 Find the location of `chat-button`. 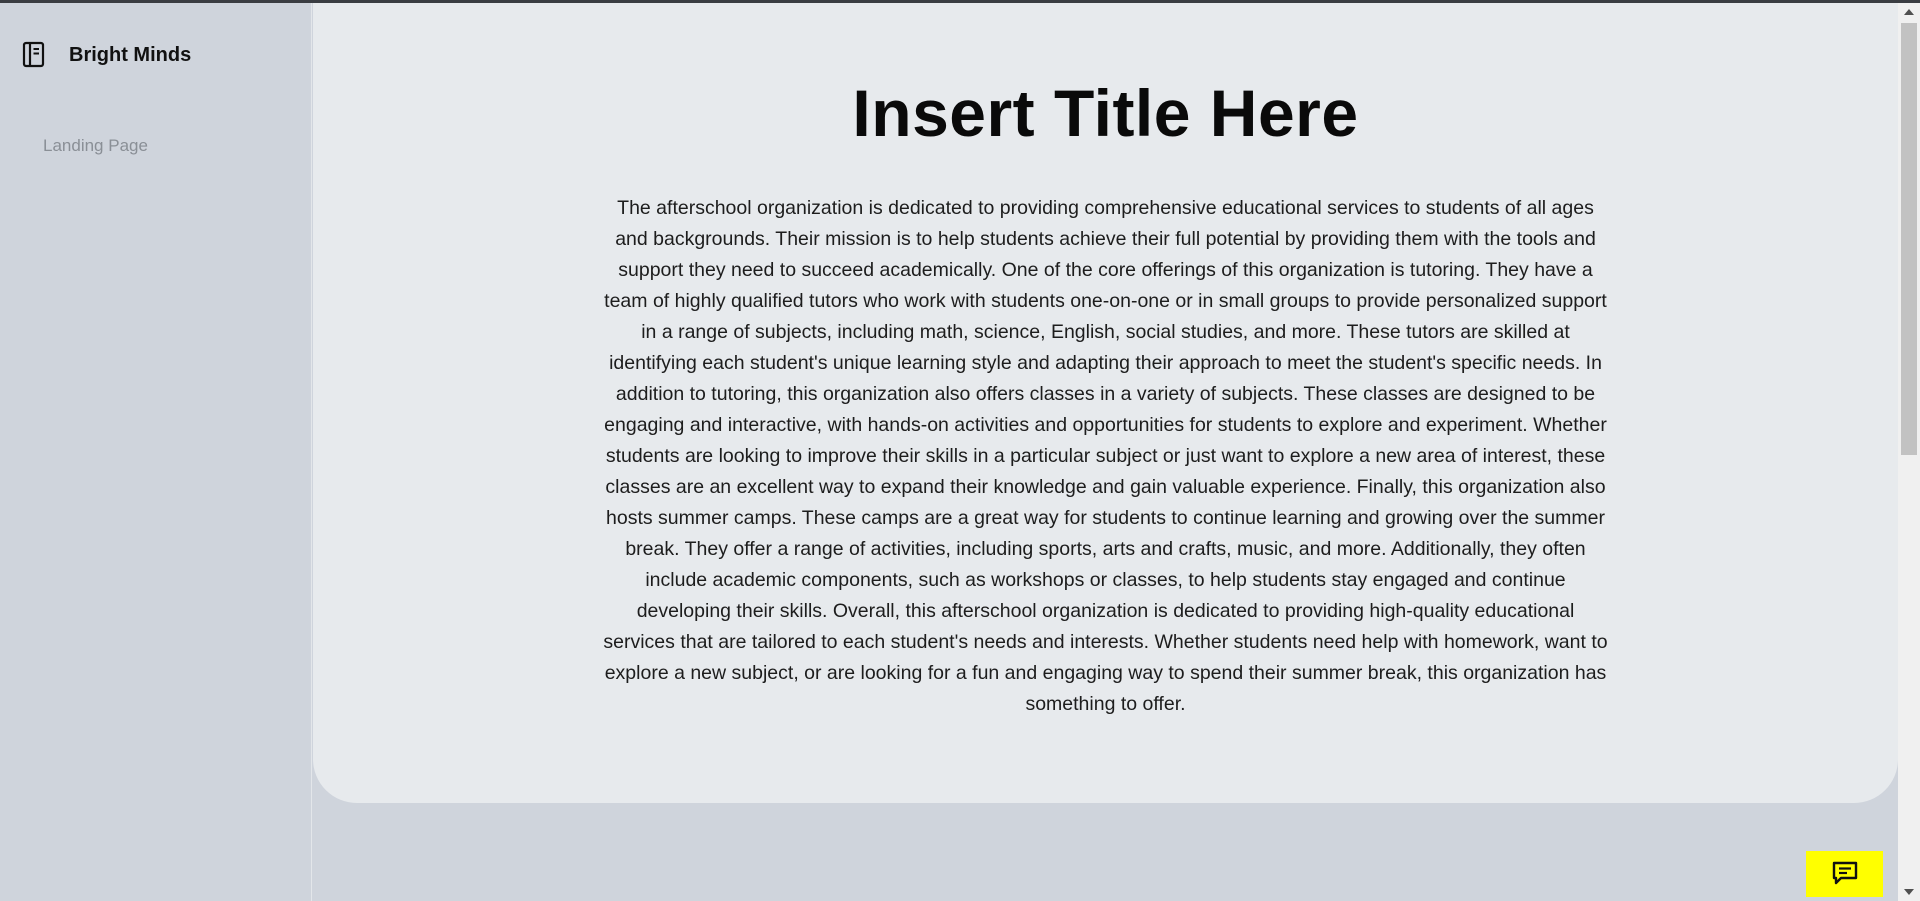

chat-button is located at coordinates (1844, 874).